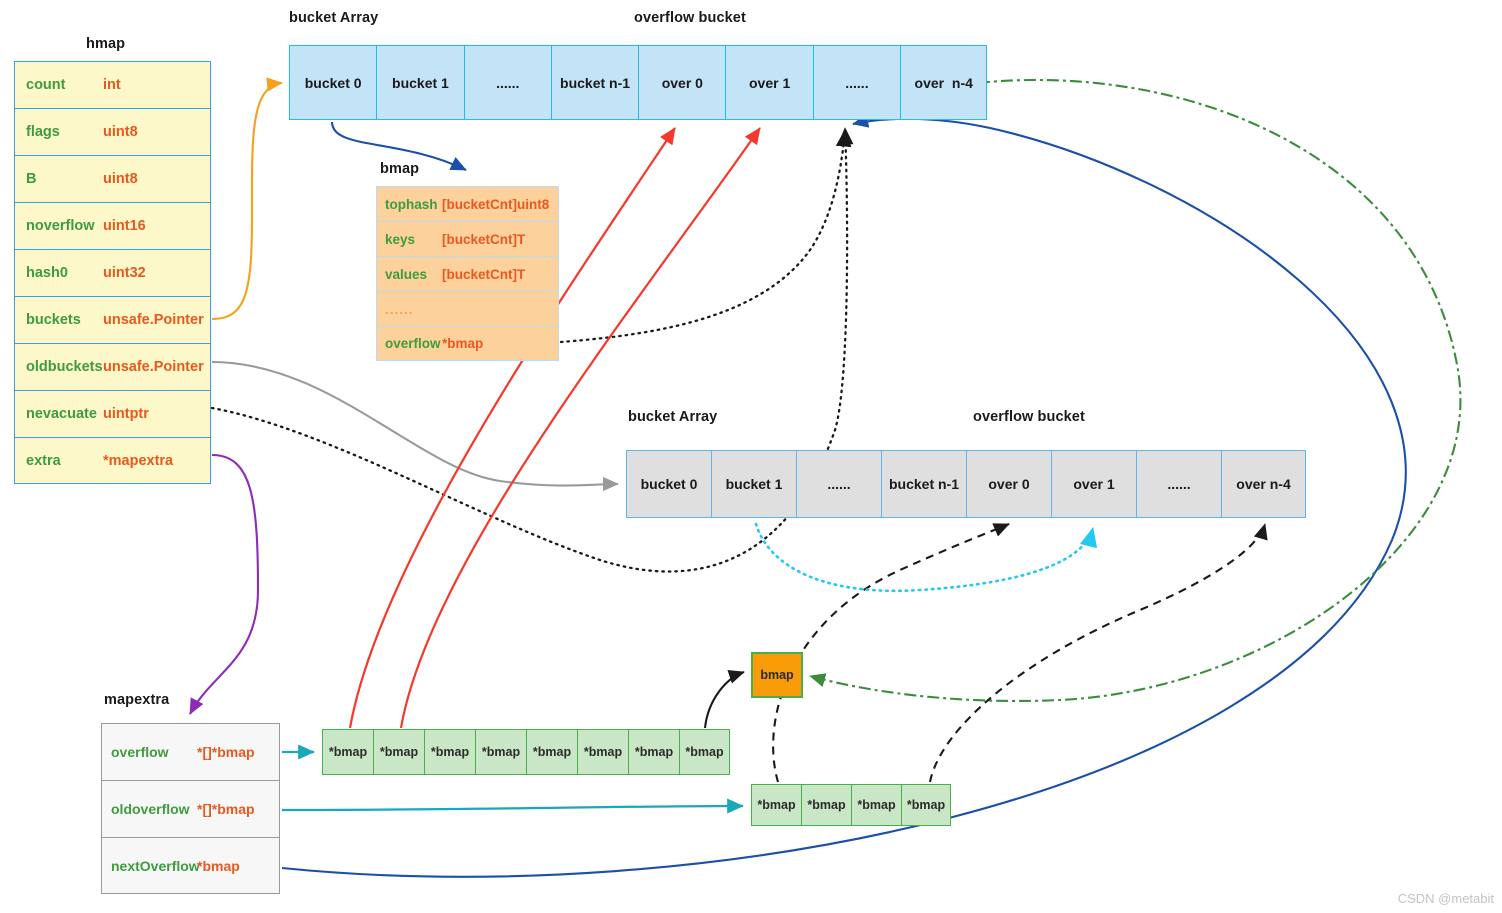  I want to click on field-name: flags, so click(43, 132).